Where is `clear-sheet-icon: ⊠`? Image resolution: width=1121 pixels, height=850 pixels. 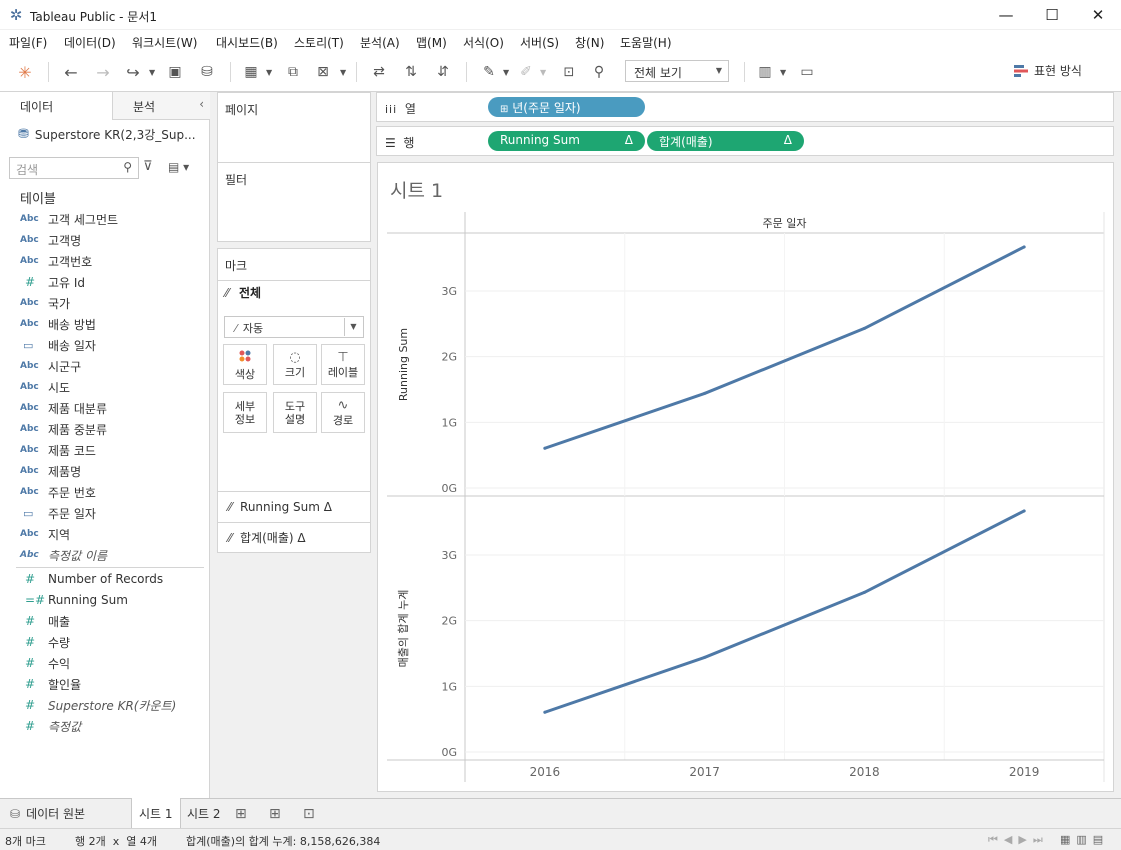
clear-sheet-icon: ⊠ is located at coordinates (323, 72).